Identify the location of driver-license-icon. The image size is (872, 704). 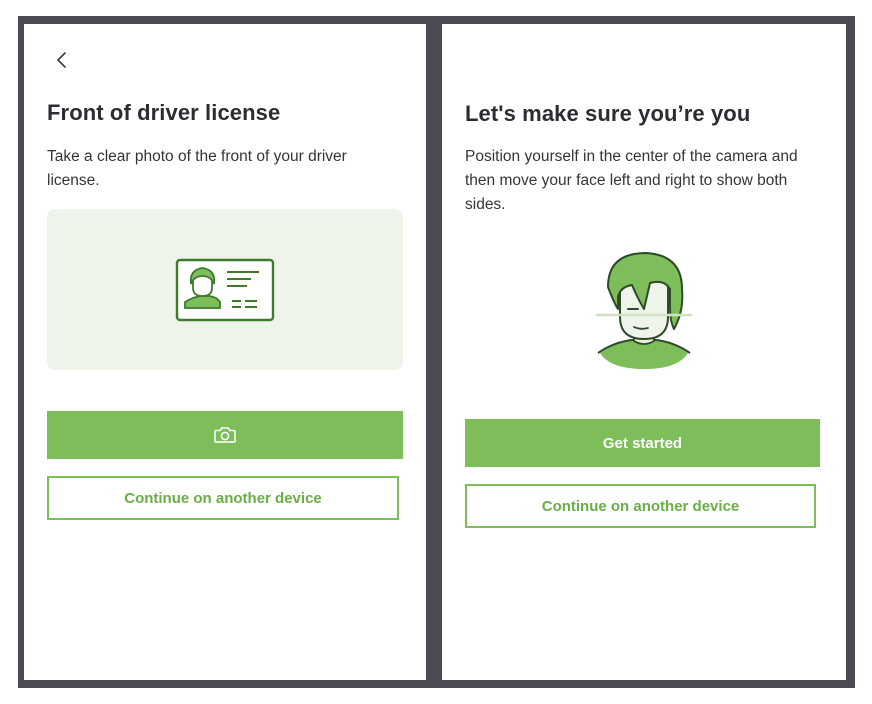
(225, 290).